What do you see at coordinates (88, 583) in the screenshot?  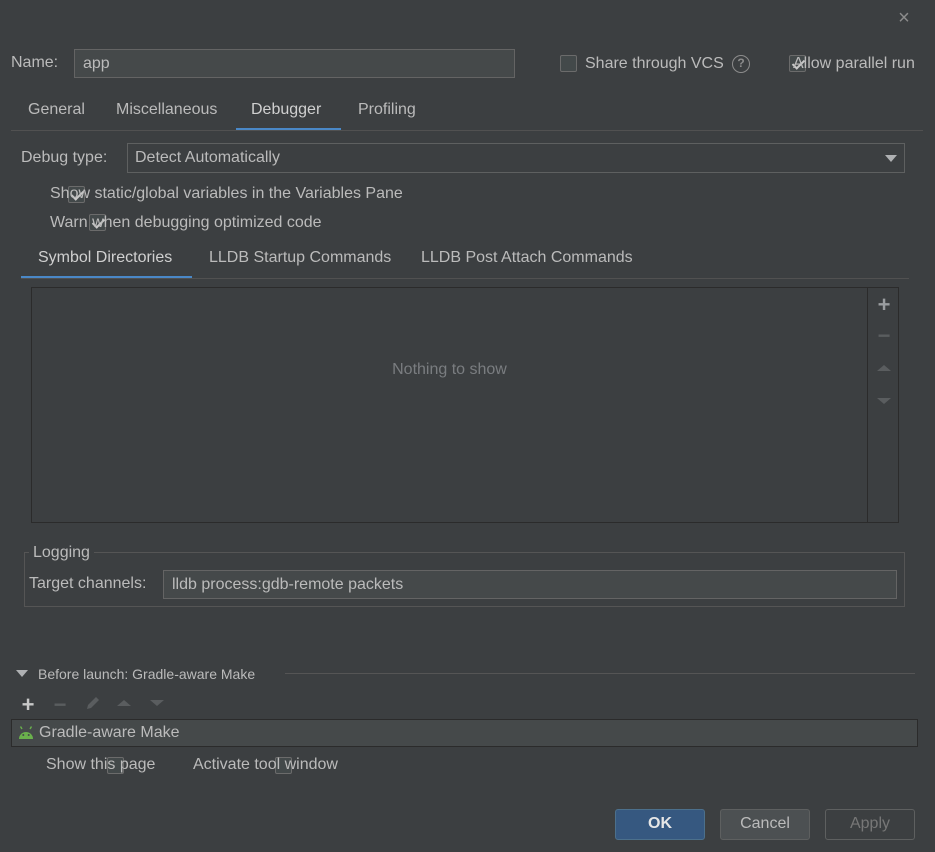 I see `target-channels-label: Target channels:` at bounding box center [88, 583].